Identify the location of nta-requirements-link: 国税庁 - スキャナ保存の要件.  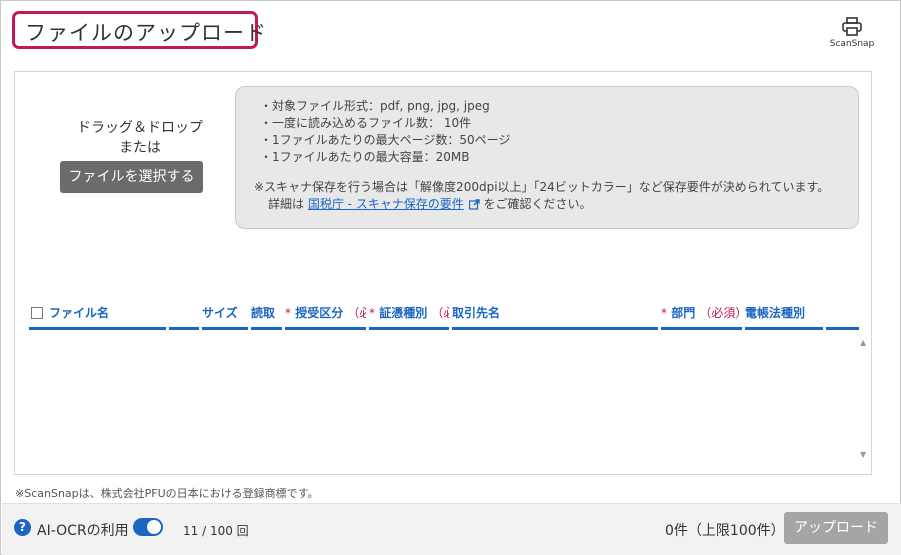
(386, 204).